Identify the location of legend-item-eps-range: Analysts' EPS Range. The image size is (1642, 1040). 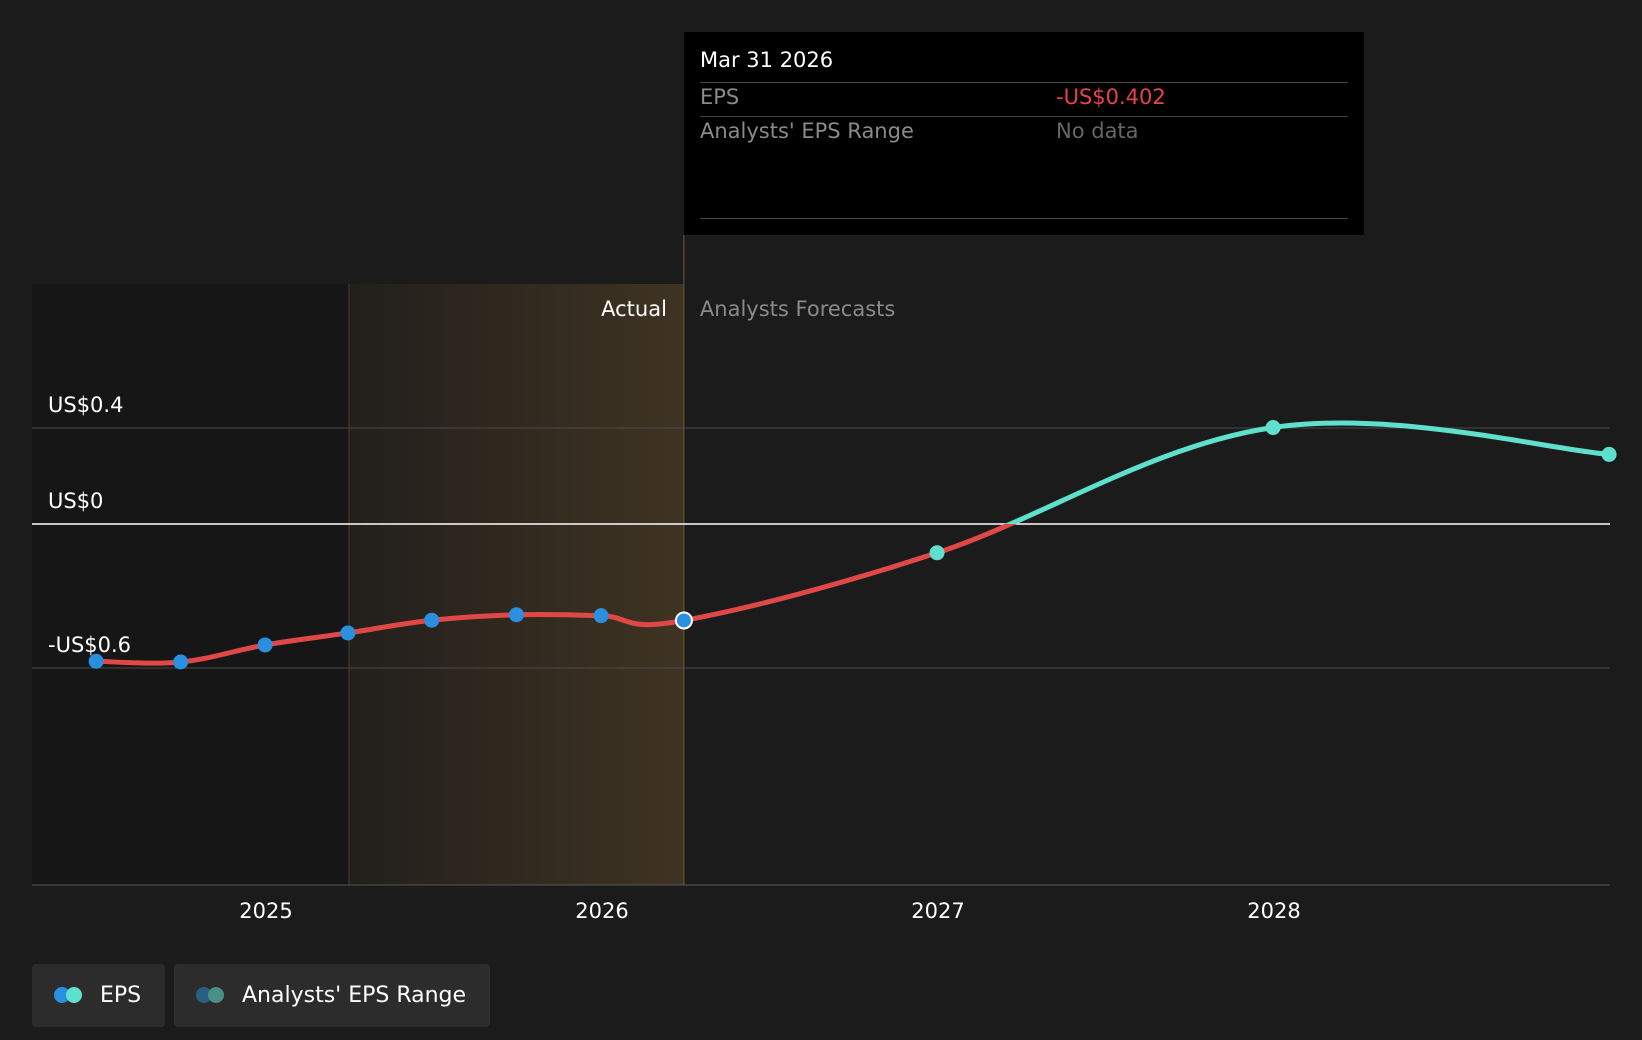
(332, 995).